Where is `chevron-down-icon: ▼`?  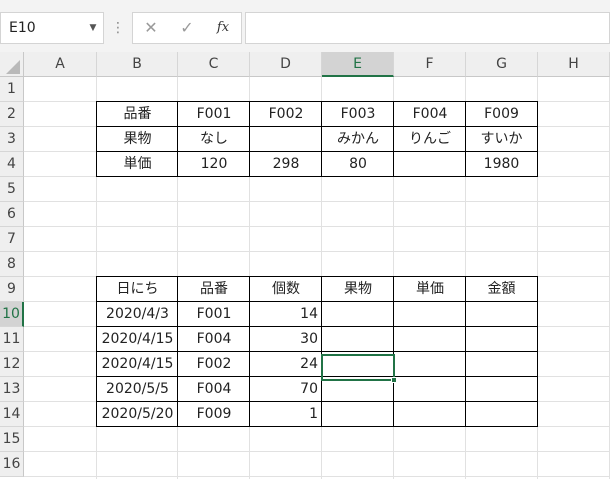
chevron-down-icon: ▼ is located at coordinates (93, 28).